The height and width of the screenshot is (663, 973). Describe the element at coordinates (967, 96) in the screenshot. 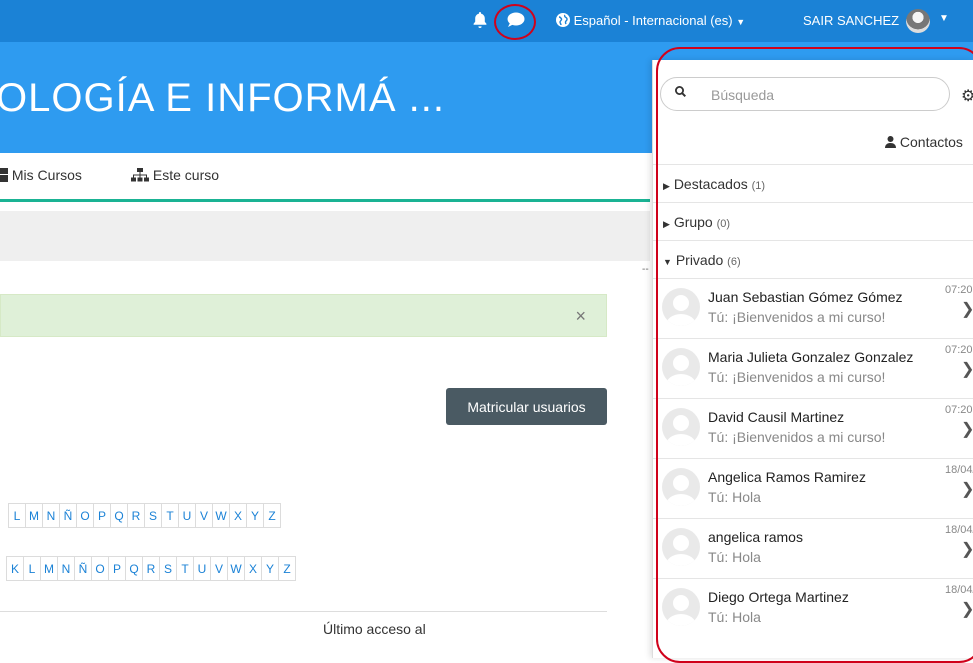

I see `gear-icon: ⚙` at that location.